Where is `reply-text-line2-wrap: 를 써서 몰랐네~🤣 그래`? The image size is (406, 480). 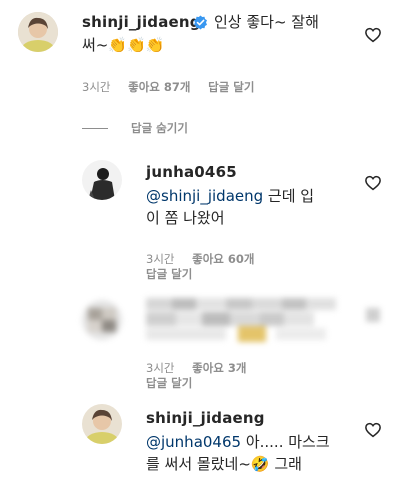
reply-text-line2-wrap: 를 써서 몰랐네~🤣 그래 is located at coordinates (224, 464).